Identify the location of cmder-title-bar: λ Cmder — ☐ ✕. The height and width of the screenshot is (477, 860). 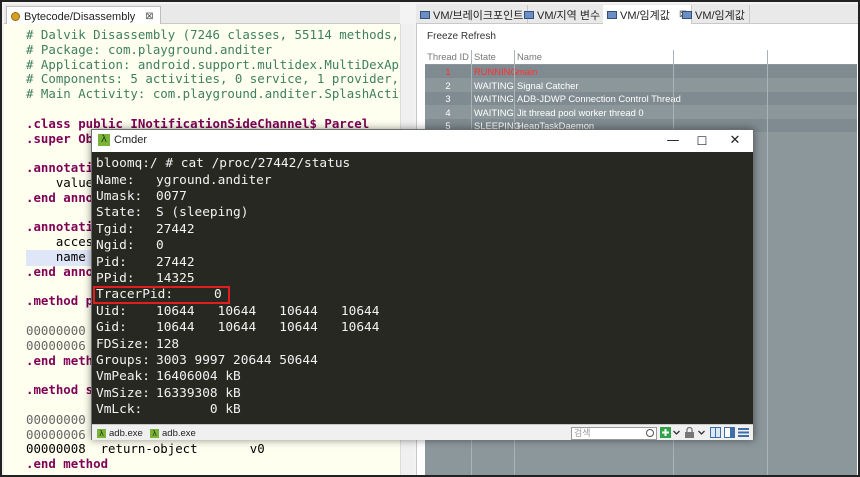
(422, 141).